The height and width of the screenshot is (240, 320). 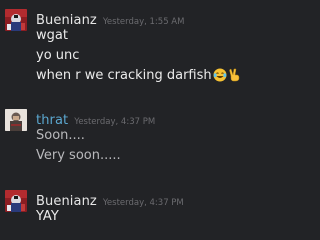 I want to click on victory-hand-emoji-icon, so click(x=234, y=78).